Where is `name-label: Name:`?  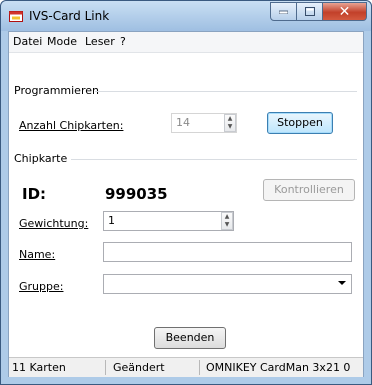 name-label: Name: is located at coordinates (37, 254).